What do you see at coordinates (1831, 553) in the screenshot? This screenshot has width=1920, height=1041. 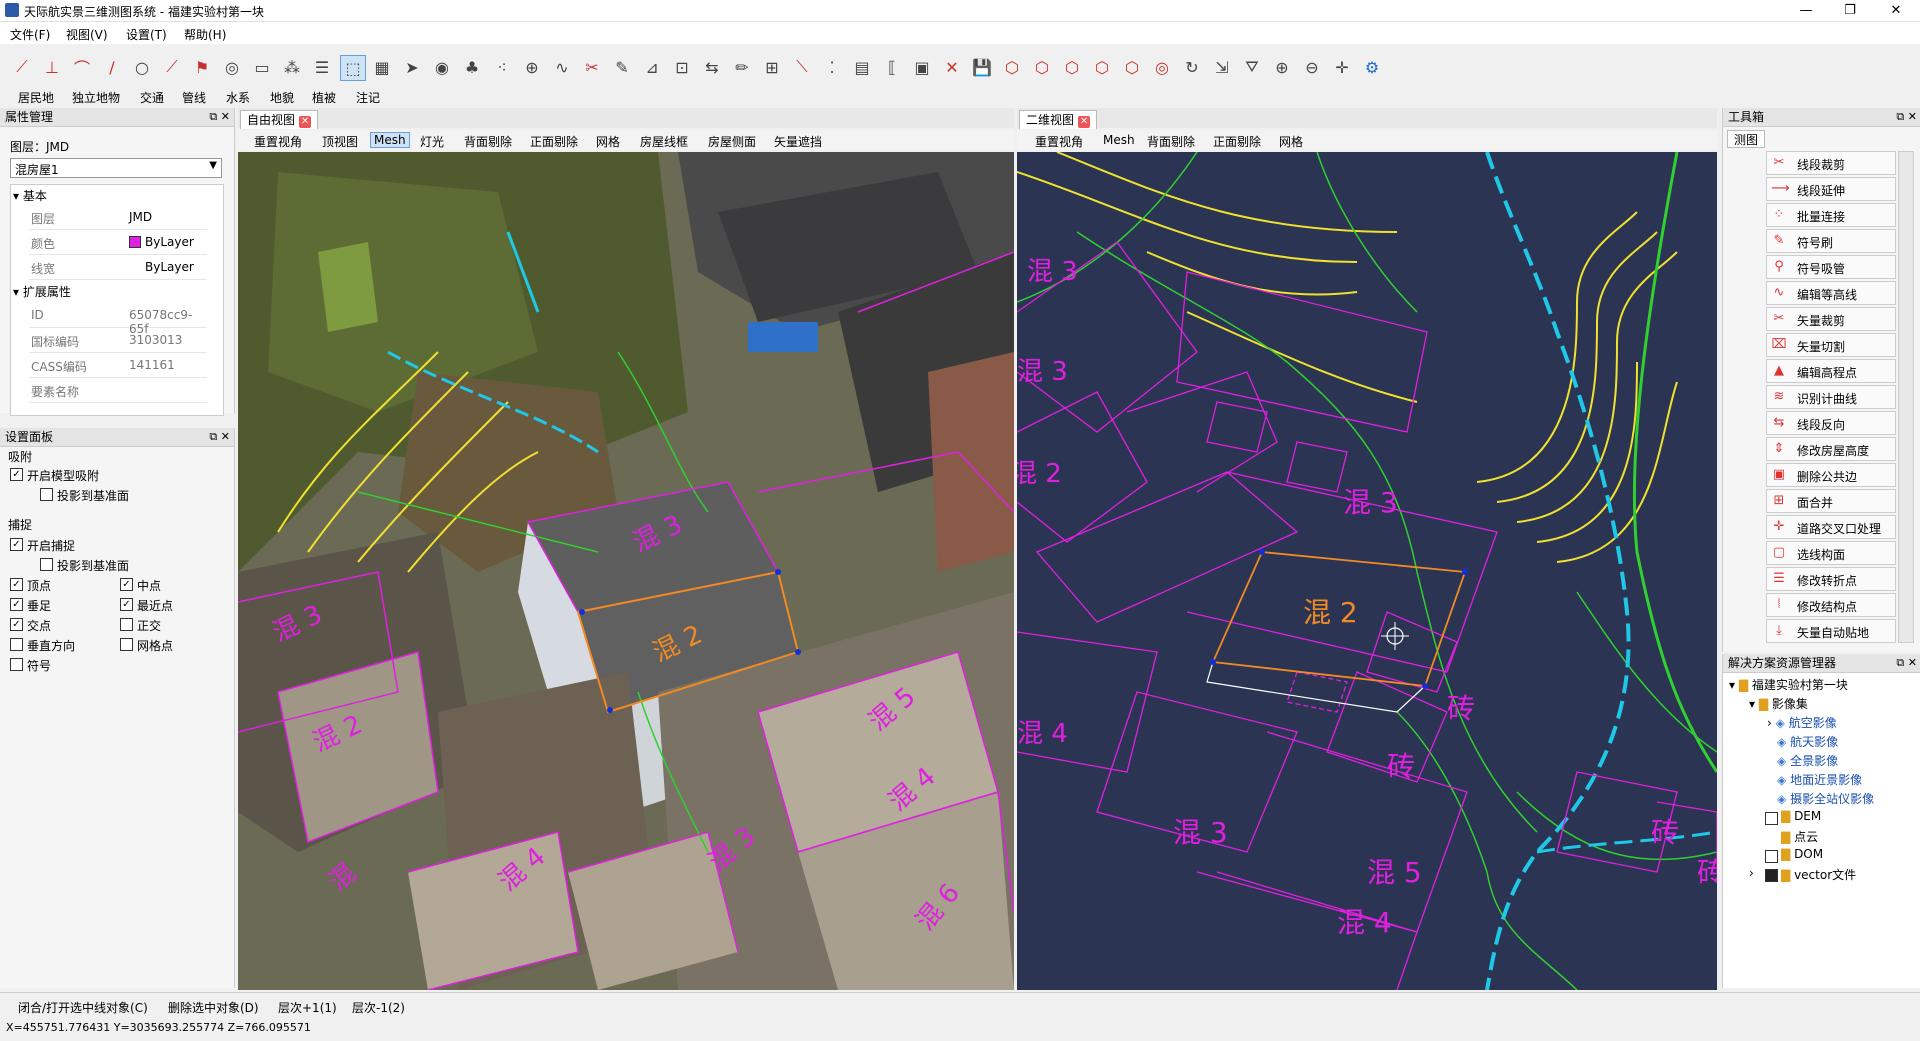 I see `tool-select-line-build-face: ▢ 选线构面` at bounding box center [1831, 553].